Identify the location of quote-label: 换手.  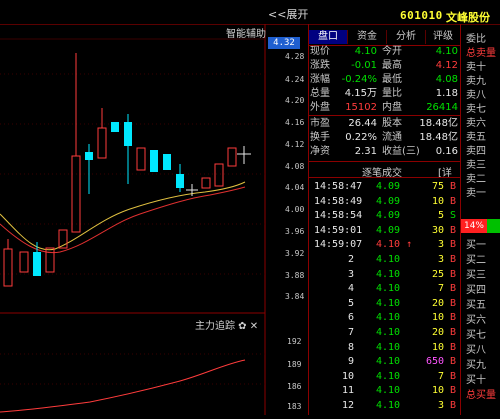
(320, 137).